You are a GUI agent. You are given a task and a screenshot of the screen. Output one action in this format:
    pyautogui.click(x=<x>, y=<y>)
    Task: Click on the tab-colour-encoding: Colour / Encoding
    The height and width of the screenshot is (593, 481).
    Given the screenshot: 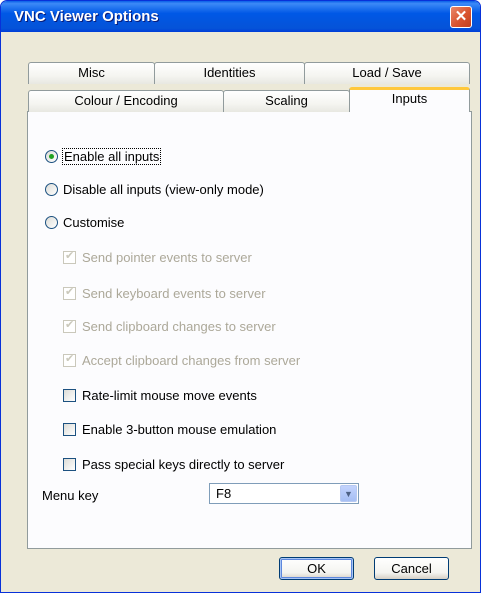 What is the action you would take?
    pyautogui.click(x=126, y=101)
    